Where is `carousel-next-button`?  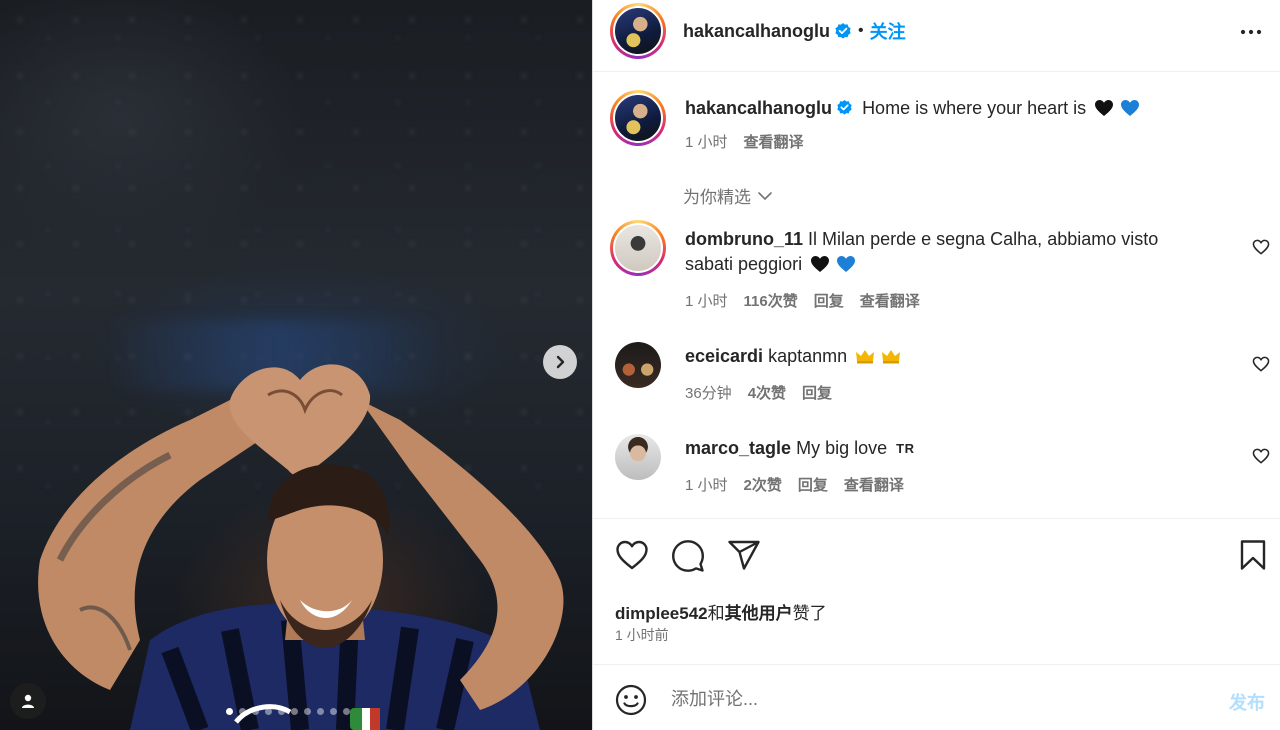 carousel-next-button is located at coordinates (560, 362).